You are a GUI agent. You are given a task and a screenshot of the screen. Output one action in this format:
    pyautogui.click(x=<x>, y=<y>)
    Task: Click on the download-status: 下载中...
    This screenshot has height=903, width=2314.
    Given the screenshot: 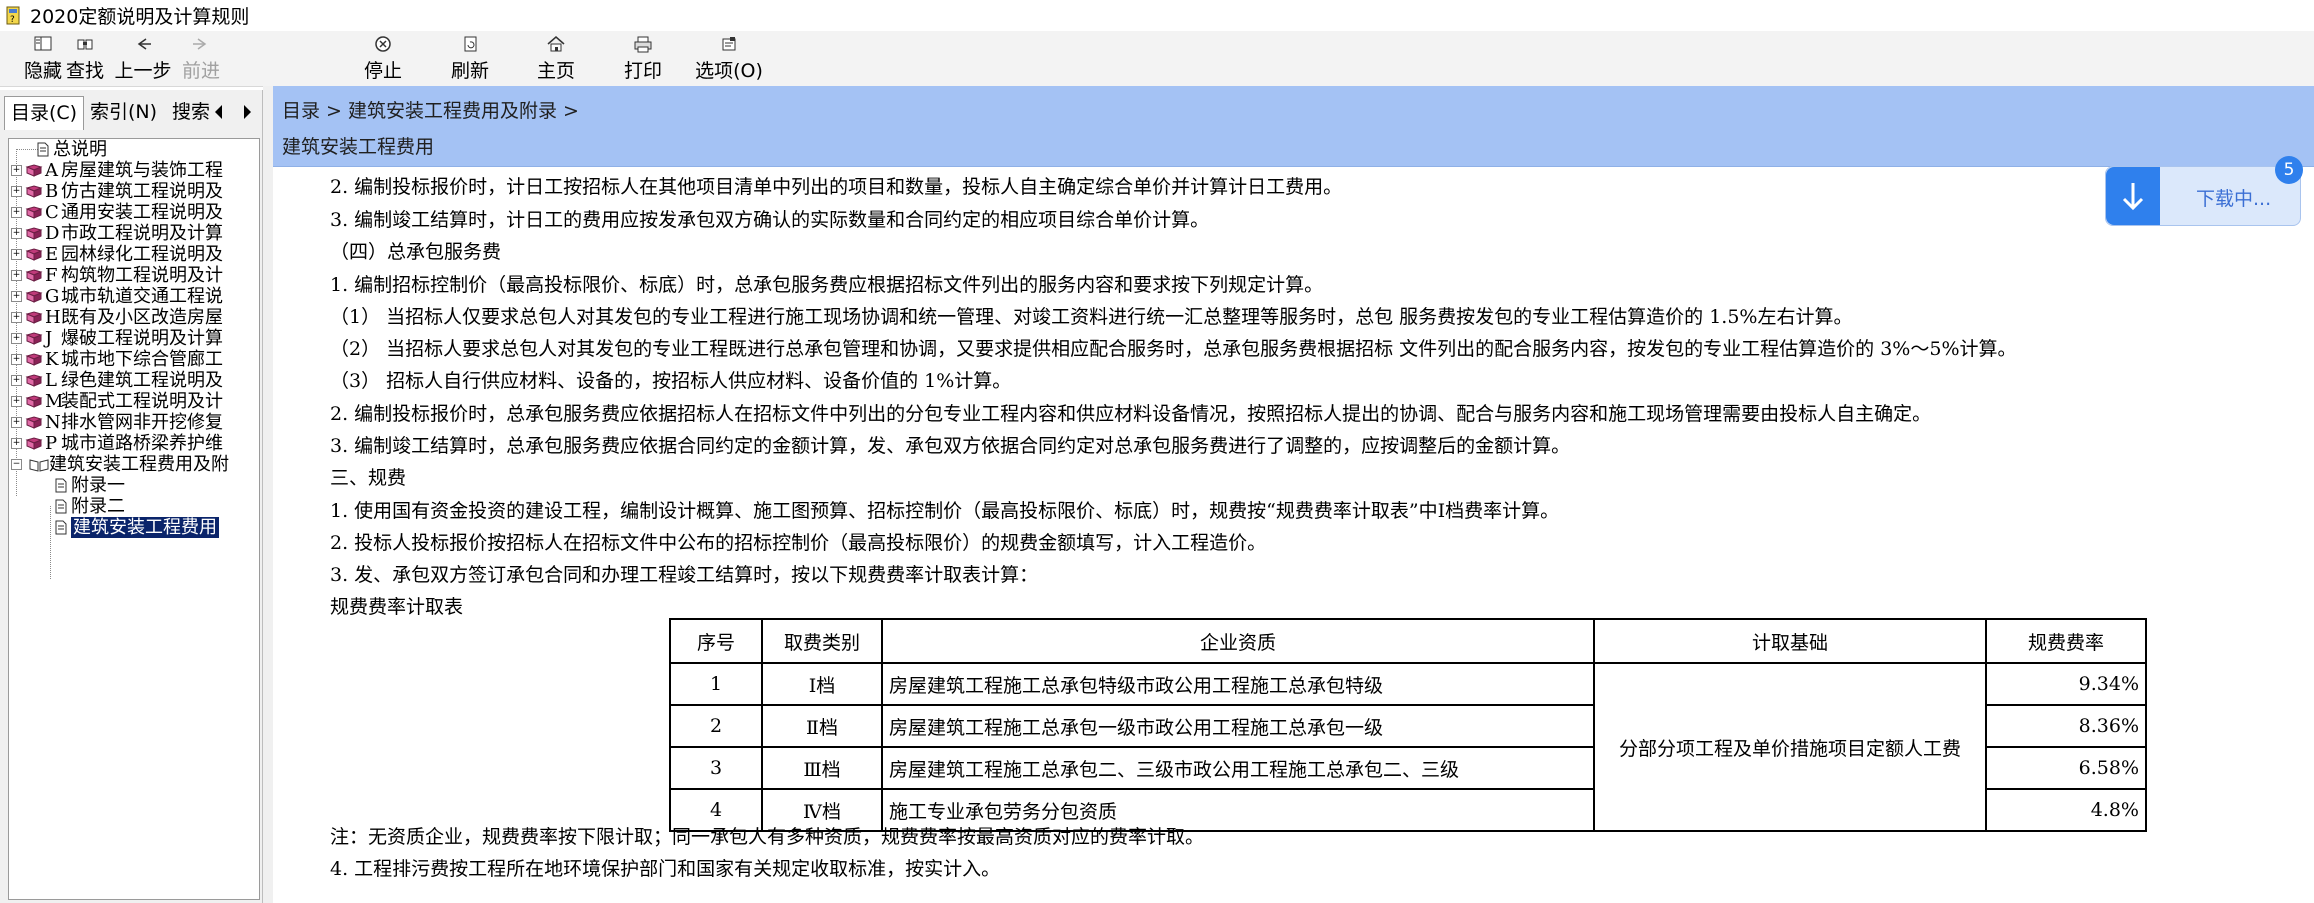 What is the action you would take?
    pyautogui.click(x=2234, y=199)
    